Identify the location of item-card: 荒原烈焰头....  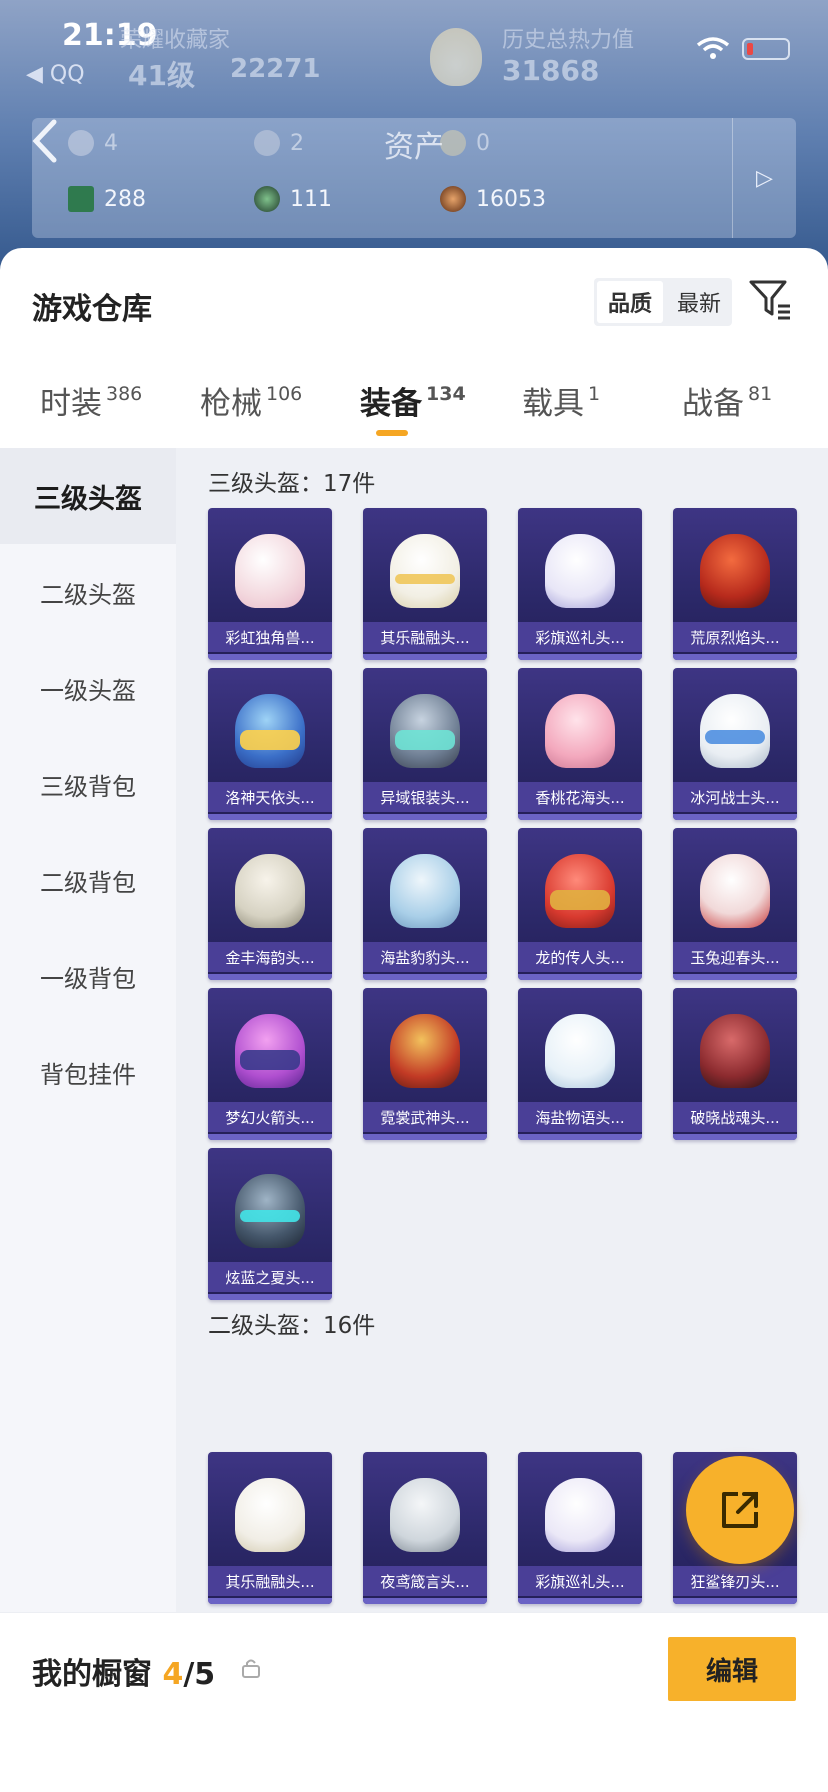
(735, 584).